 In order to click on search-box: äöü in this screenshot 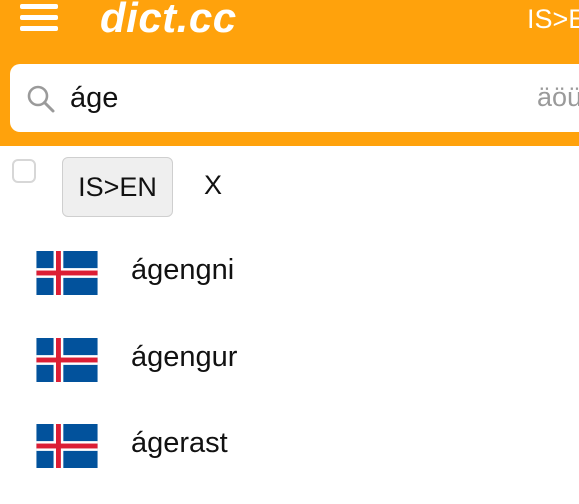, I will do `click(294, 98)`.